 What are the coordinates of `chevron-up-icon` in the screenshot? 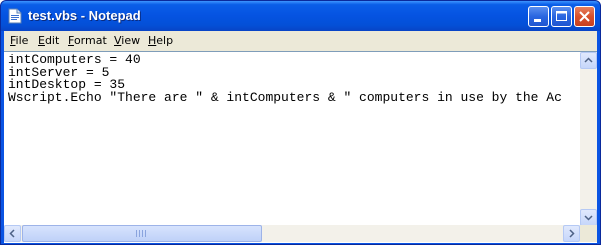 It's located at (588, 60).